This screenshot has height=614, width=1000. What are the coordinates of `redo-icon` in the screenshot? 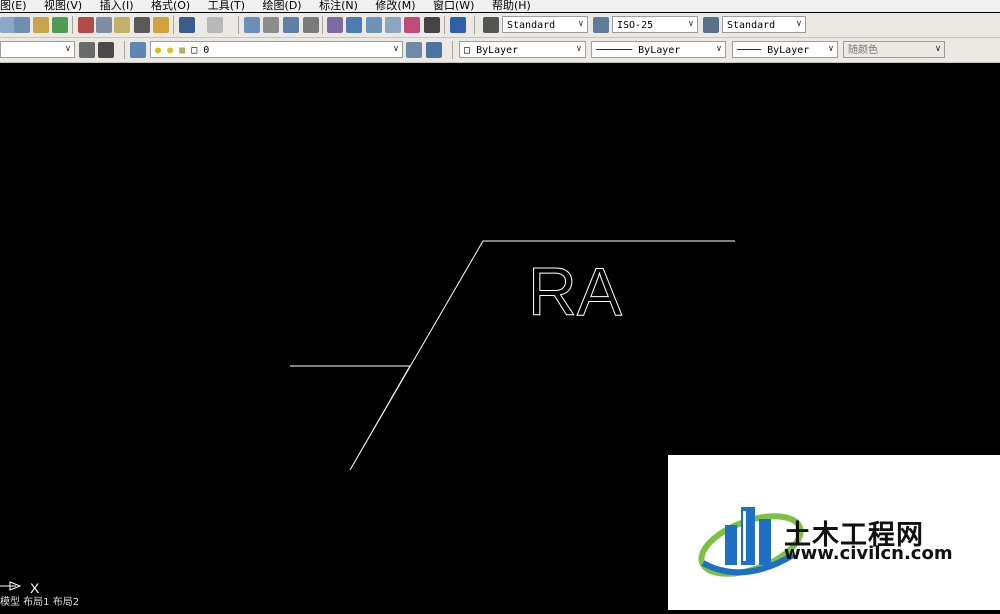 It's located at (215, 25).